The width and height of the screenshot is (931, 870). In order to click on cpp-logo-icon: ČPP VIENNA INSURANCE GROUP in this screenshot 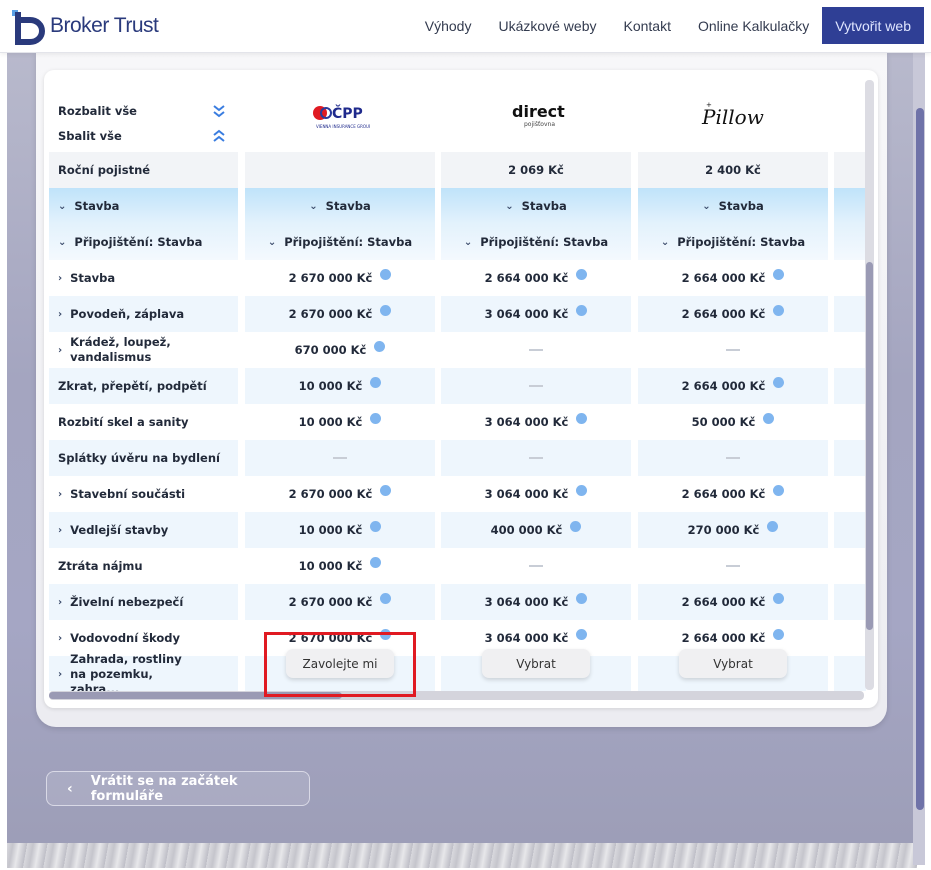, I will do `click(341, 116)`.